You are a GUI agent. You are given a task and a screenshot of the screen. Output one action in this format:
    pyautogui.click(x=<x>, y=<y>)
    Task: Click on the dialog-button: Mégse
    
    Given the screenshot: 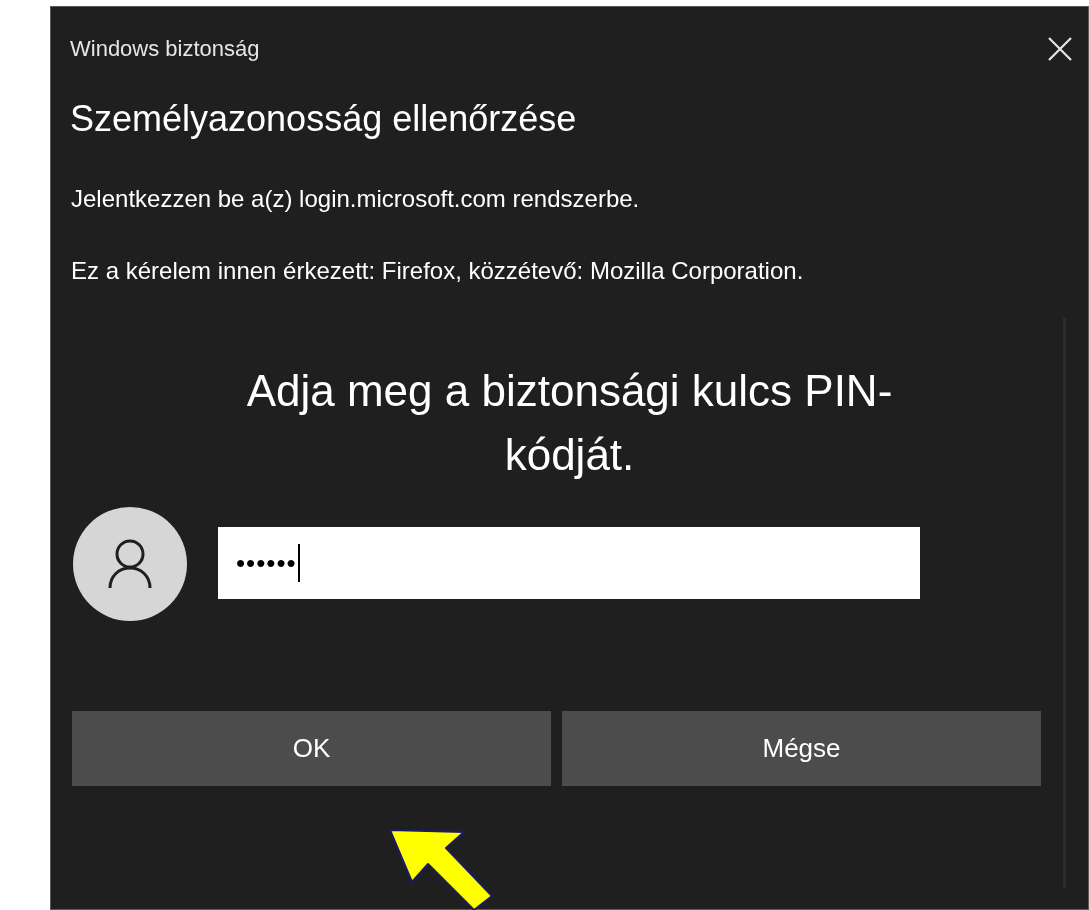 What is the action you would take?
    pyautogui.click(x=801, y=748)
    